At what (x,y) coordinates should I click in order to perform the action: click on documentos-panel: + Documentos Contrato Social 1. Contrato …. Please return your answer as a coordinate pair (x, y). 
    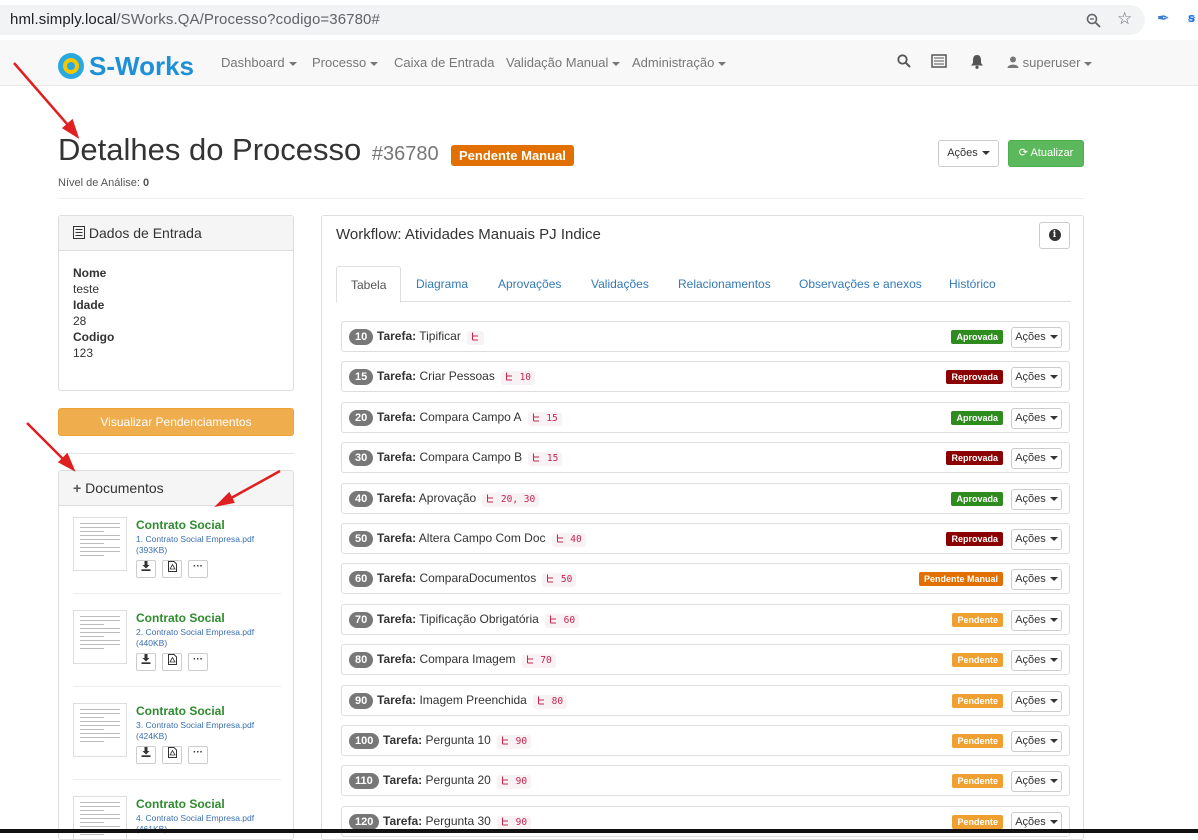
    Looking at the image, I should click on (176, 655).